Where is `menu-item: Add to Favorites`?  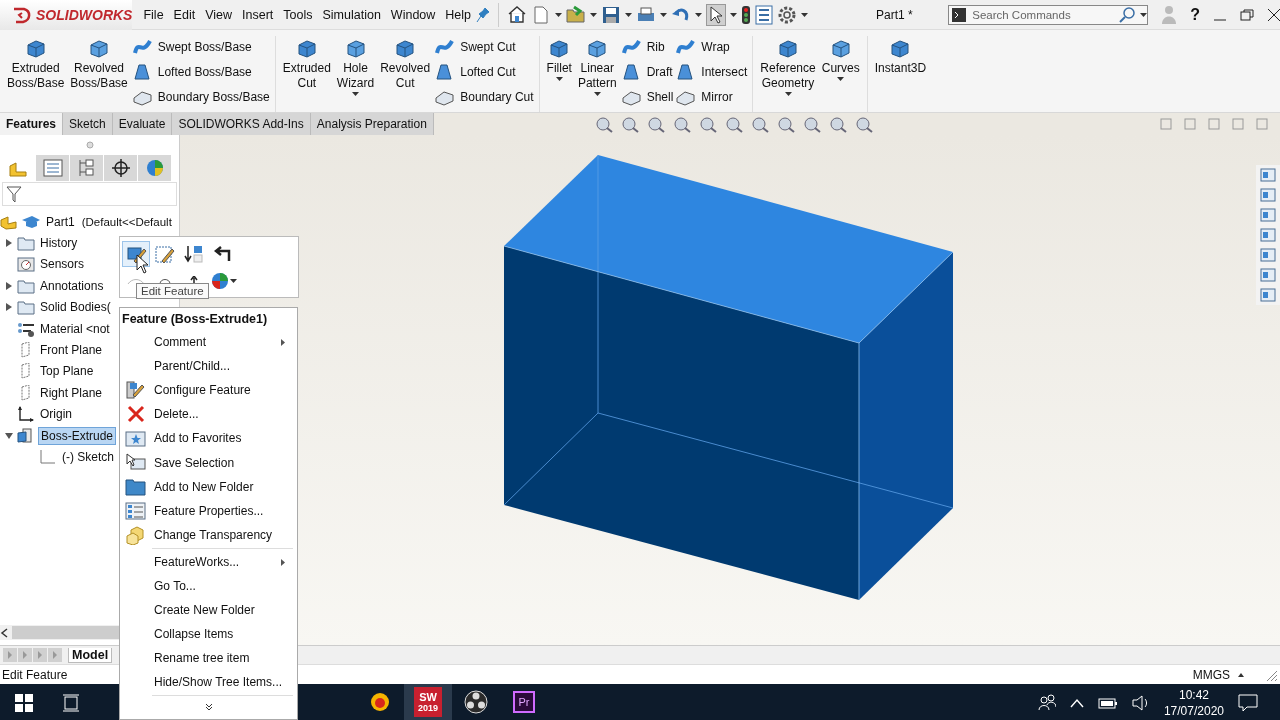 menu-item: Add to Favorites is located at coordinates (208, 438).